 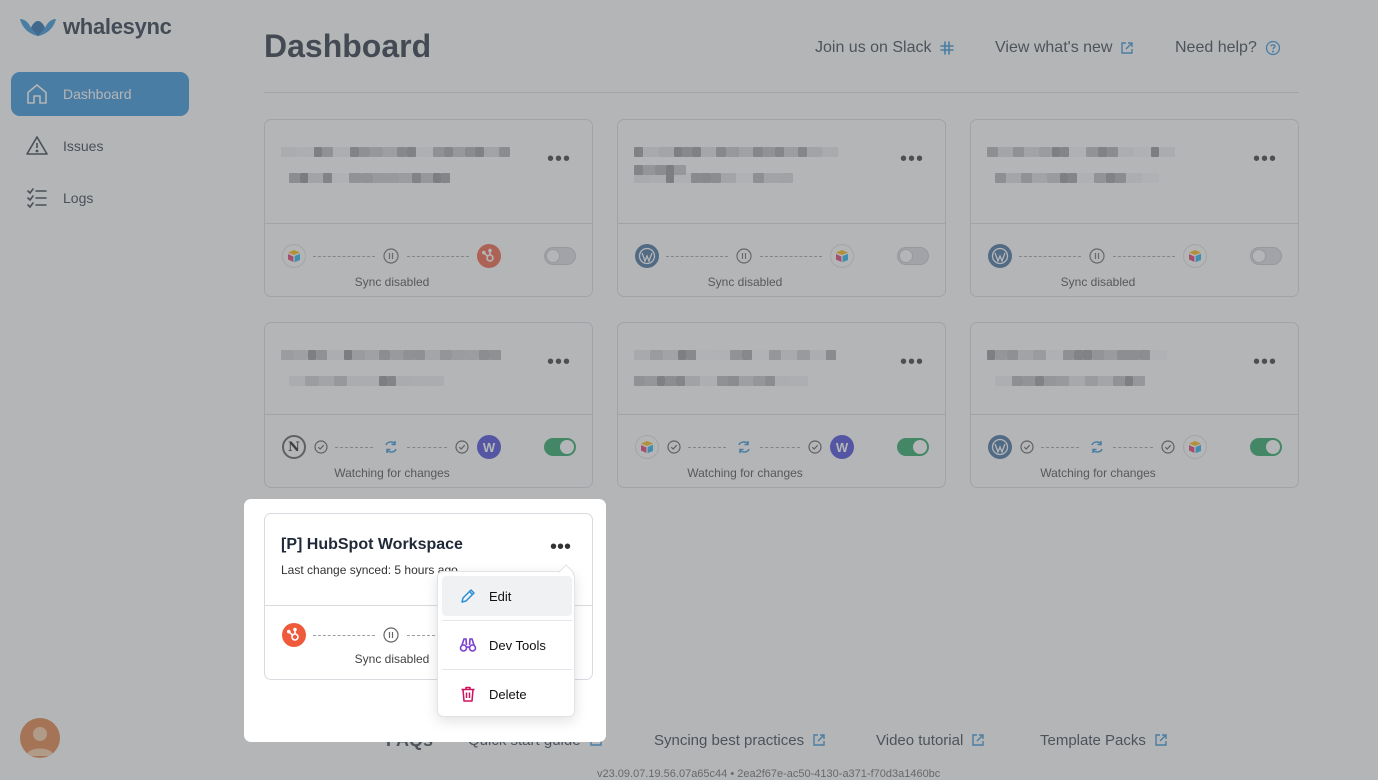 I want to click on menu-item-label: Dev Tools, so click(x=517, y=645).